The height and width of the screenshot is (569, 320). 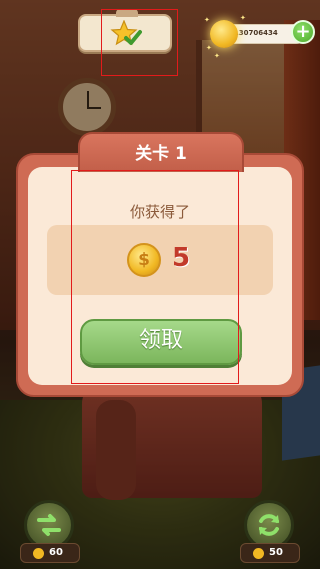 I want to click on dialog-header: 关卡 1, so click(x=161, y=152).